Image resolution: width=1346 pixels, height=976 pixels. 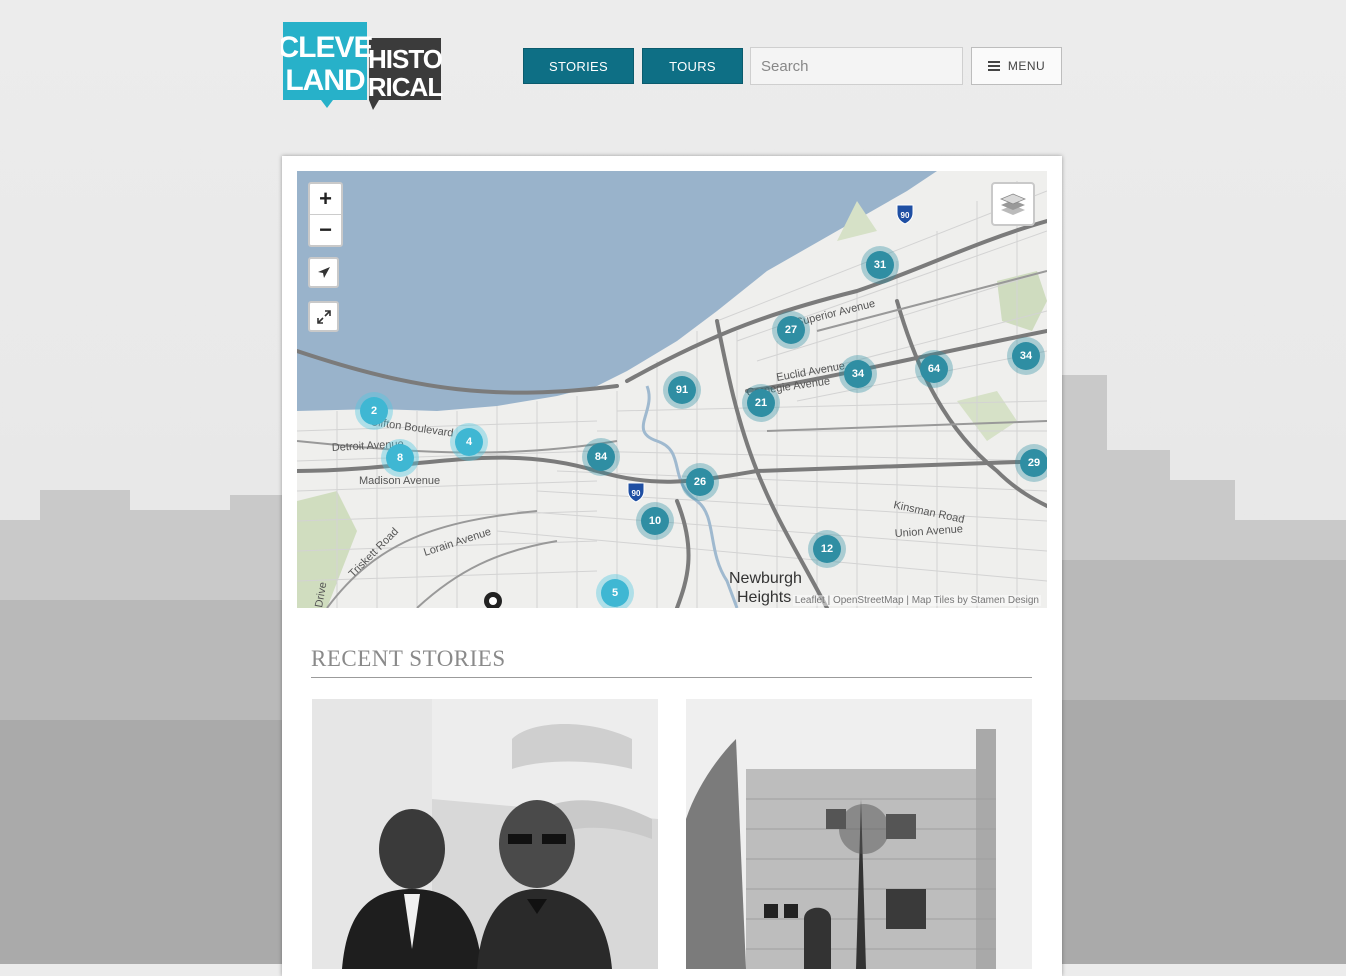 What do you see at coordinates (469, 442) in the screenshot?
I see `map-cluster: 4` at bounding box center [469, 442].